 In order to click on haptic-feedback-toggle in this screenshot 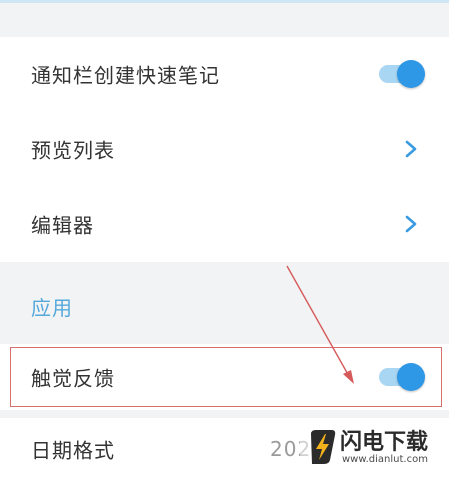, I will do `click(401, 377)`.